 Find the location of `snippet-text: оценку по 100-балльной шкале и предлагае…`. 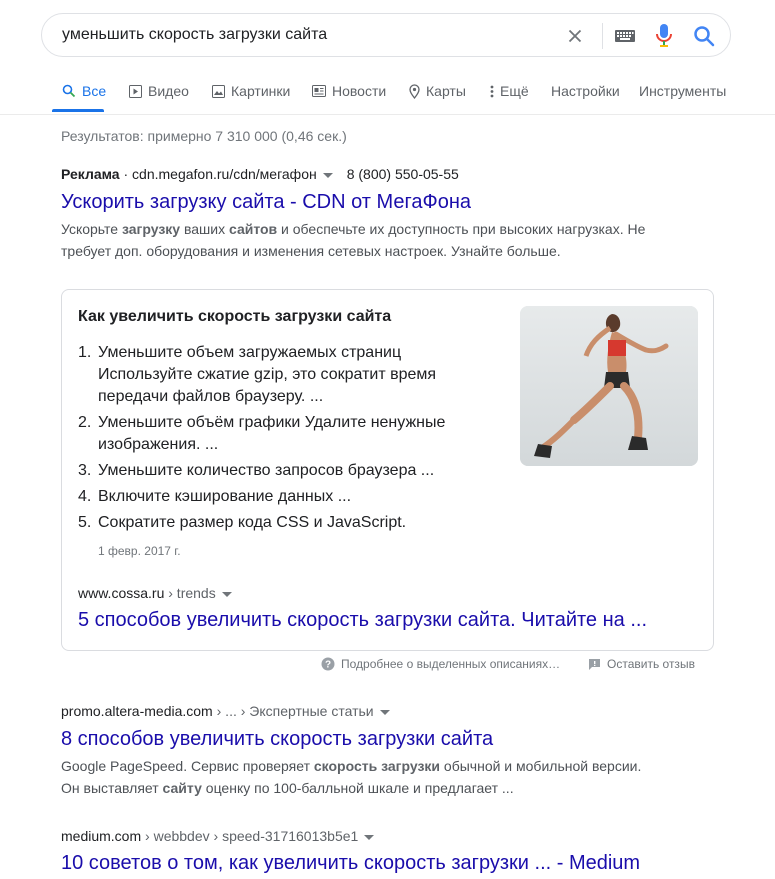

snippet-text: оценку по 100-балльной шкале и предлагае… is located at coordinates (357, 788).